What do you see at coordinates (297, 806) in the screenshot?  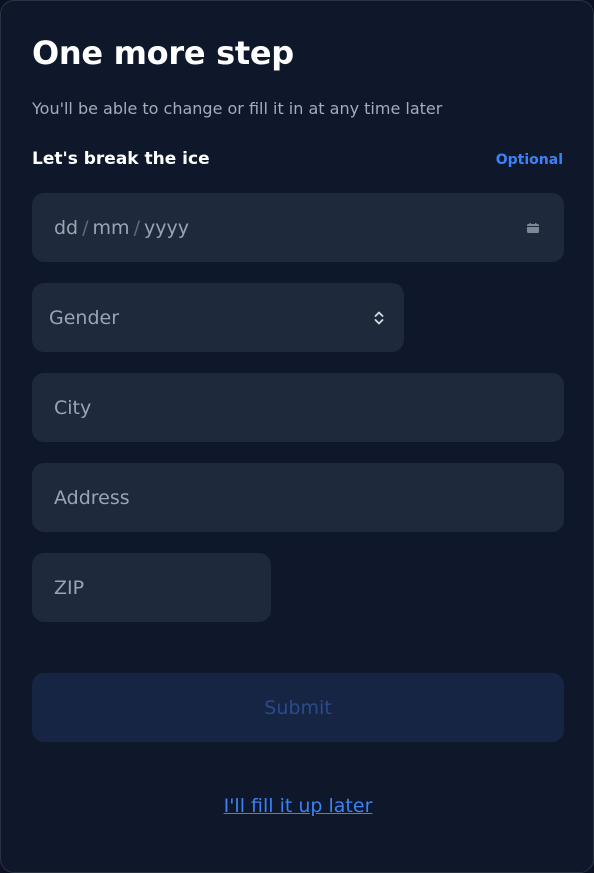 I see `fill-later-link: I'll fill it up later` at bounding box center [297, 806].